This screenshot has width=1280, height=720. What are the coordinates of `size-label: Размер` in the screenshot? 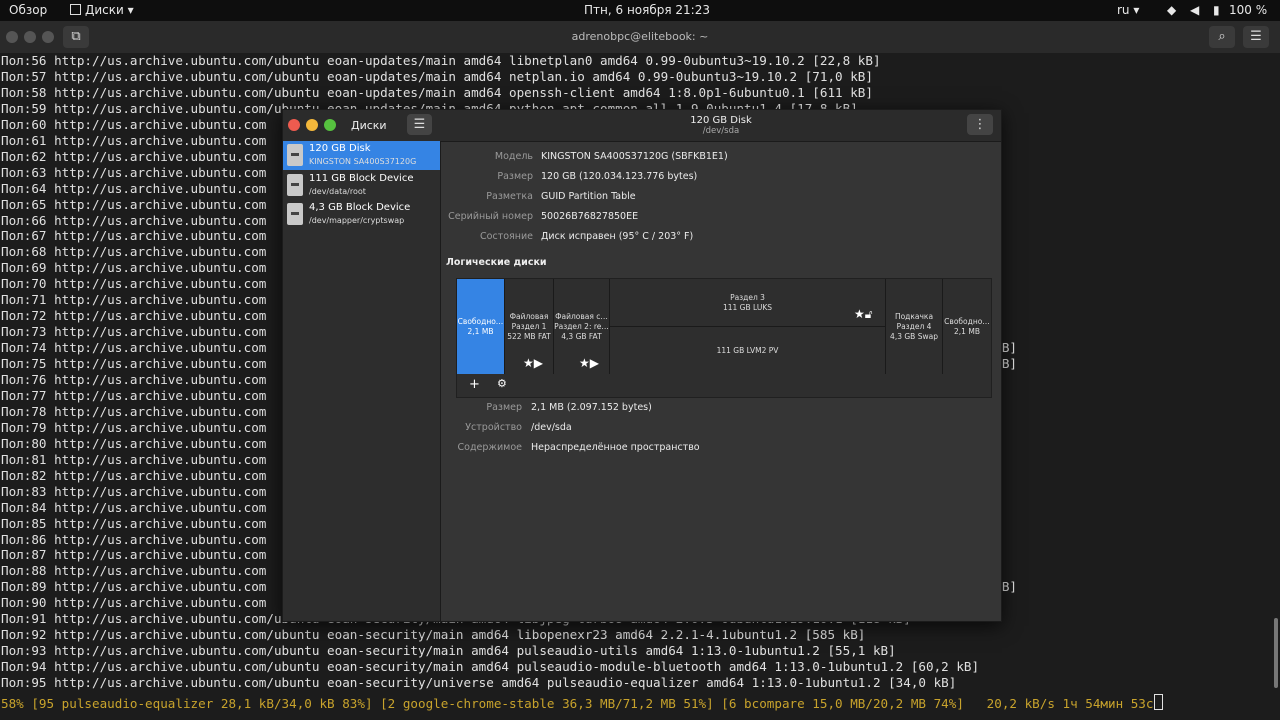 It's located at (515, 176).